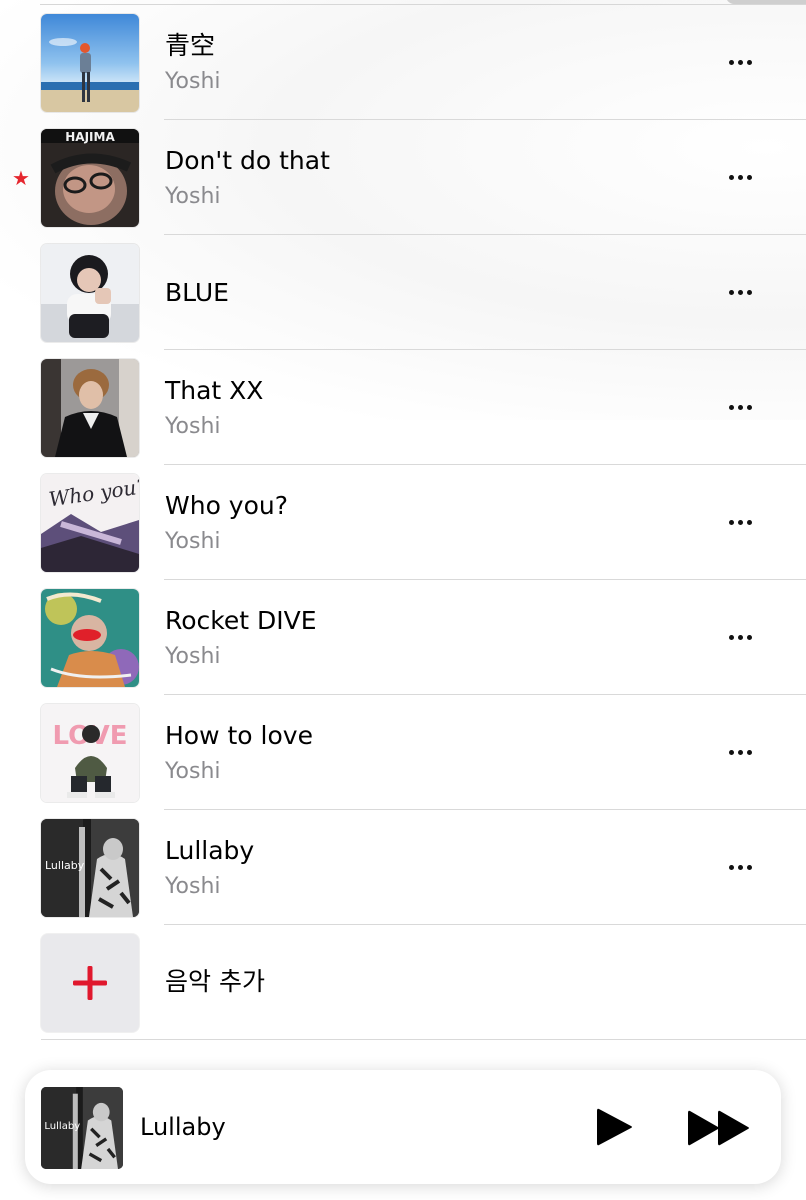 The width and height of the screenshot is (806, 1200). Describe the element at coordinates (90, 523) in the screenshot. I see `who-you-cover-art: Who you?` at that location.